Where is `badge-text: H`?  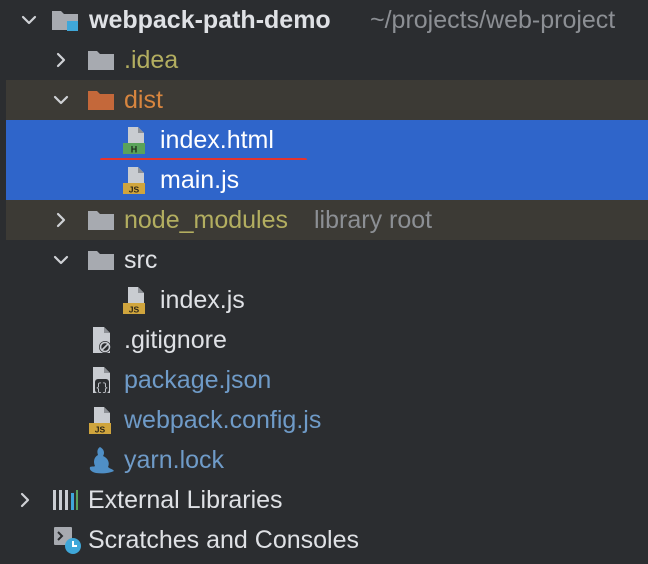 badge-text: H is located at coordinates (134, 150).